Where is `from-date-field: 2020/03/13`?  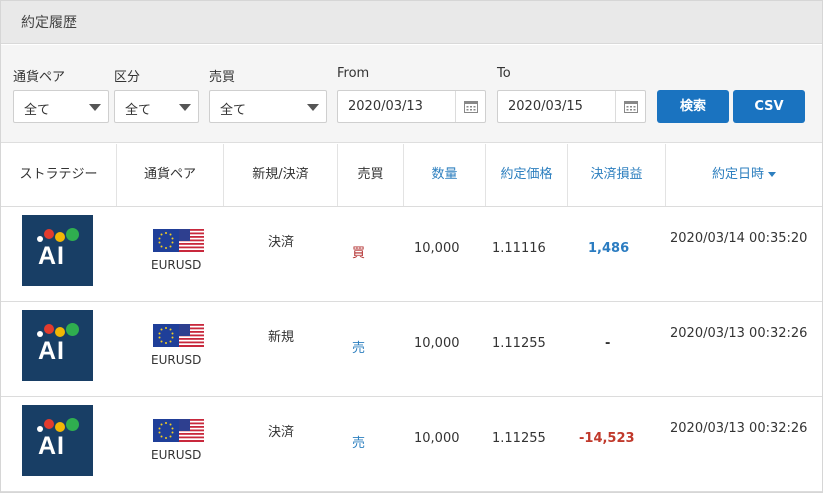
from-date-field: 2020/03/13 is located at coordinates (411, 106).